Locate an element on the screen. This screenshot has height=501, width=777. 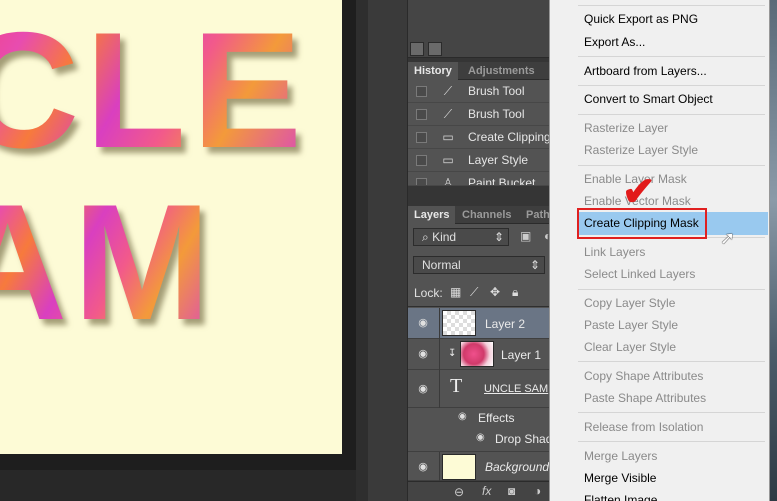
clip-arrow-icon: ↧ is located at coordinates (452, 353).